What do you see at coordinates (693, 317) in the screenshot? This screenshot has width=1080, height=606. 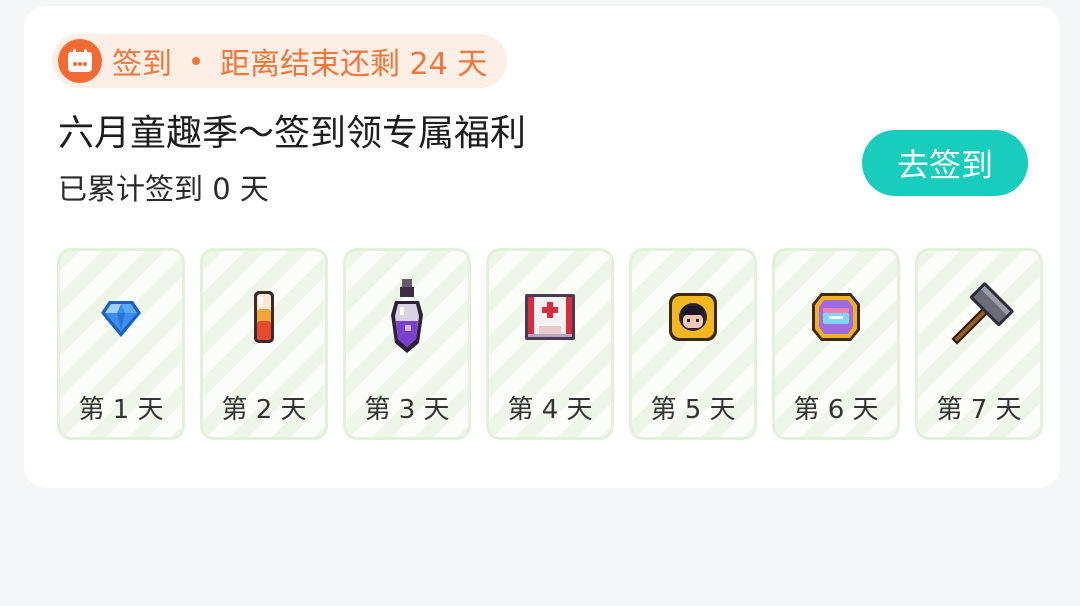 I see `avatar-frame-icon` at bounding box center [693, 317].